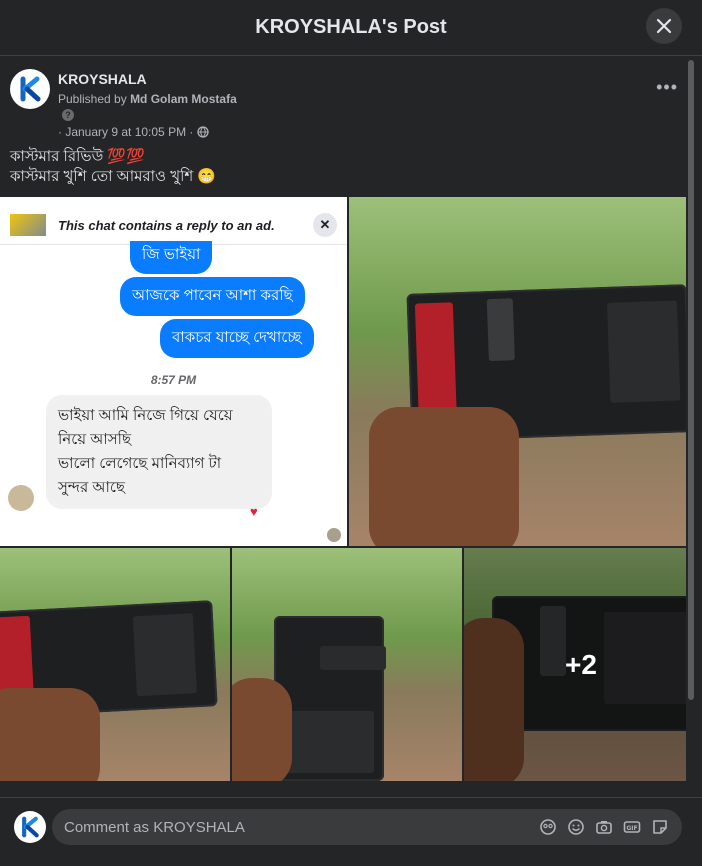  I want to click on chat-in-line-1: ভাইয়া আমি নিজে গিয়ে যেয়ে, so click(145, 415).